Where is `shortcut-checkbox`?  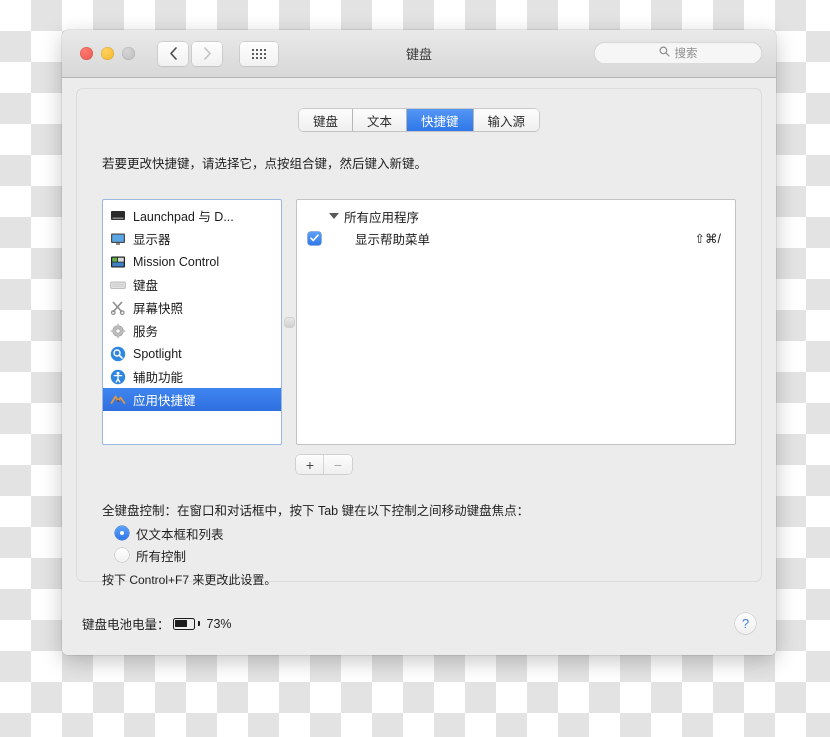
shortcut-checkbox is located at coordinates (314, 238).